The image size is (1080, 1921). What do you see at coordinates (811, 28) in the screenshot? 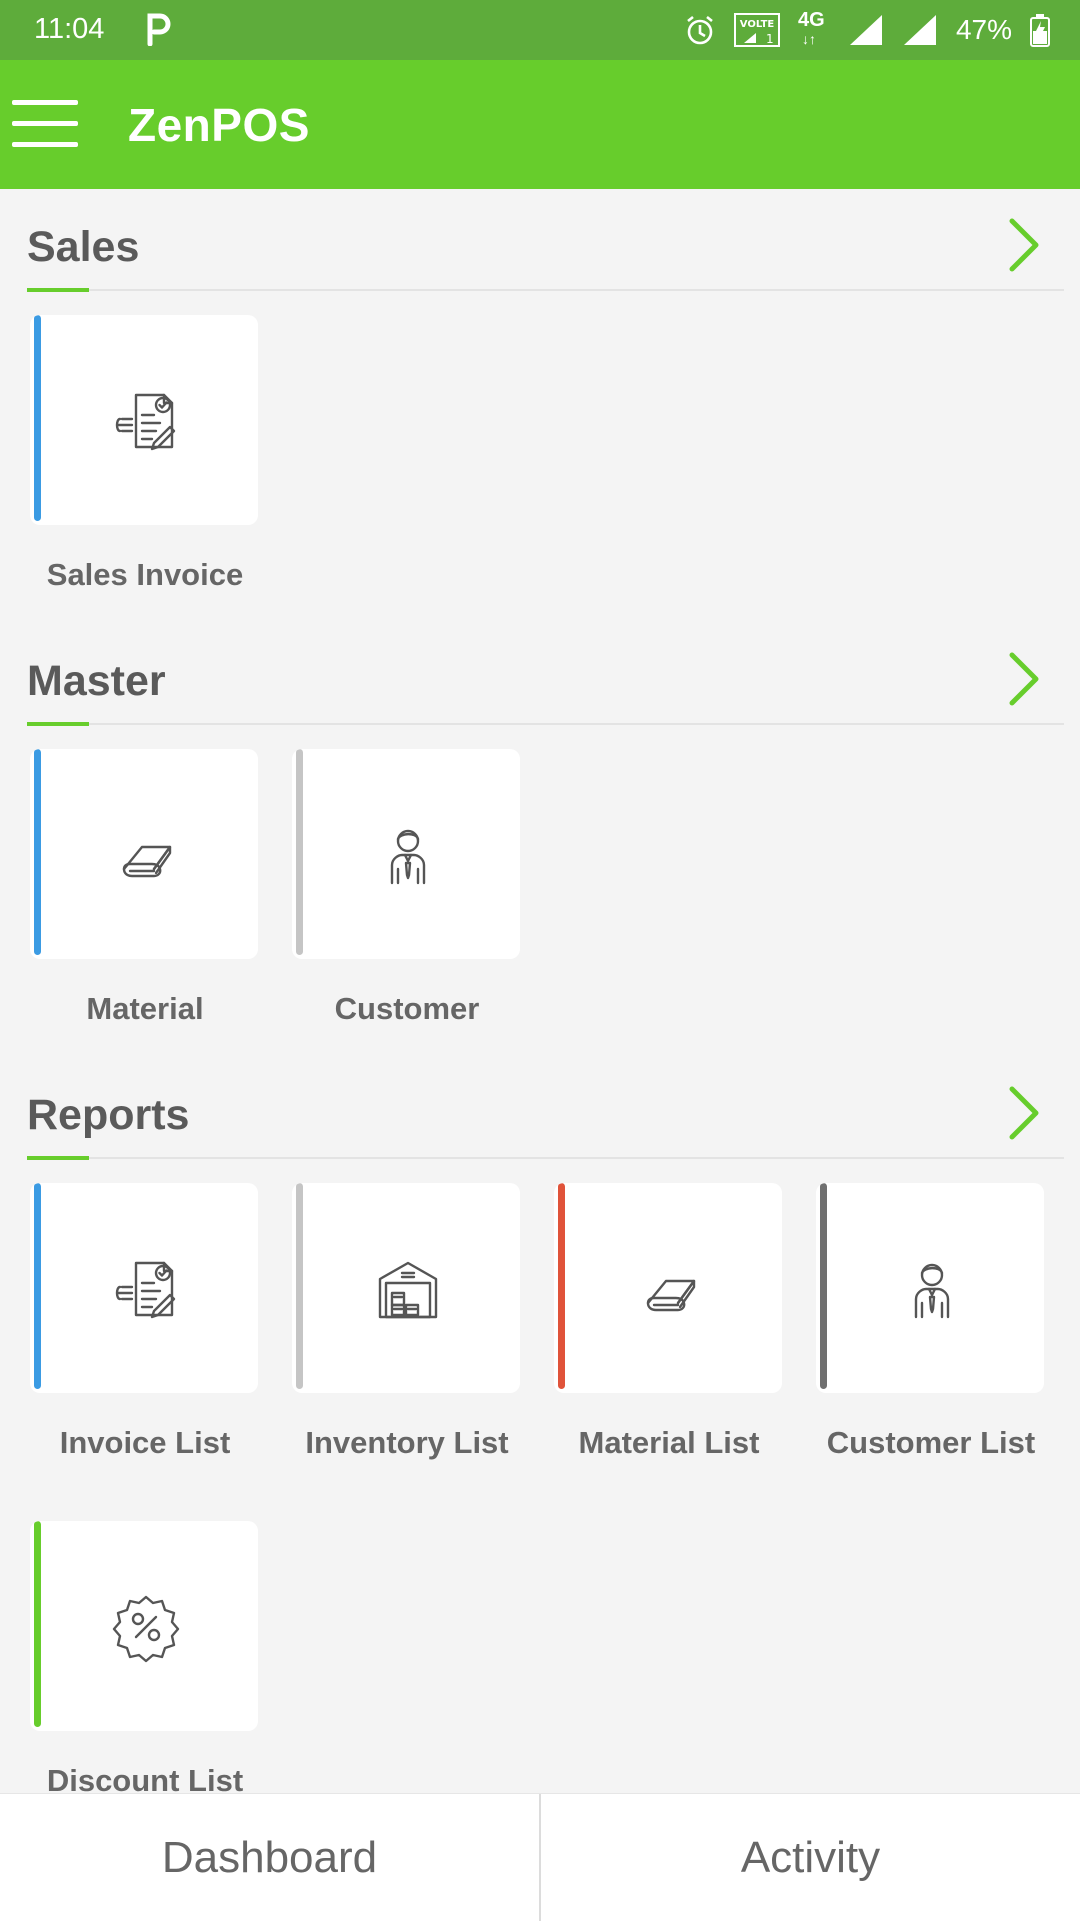
I see `network-type-icon: 4G ↓↑` at bounding box center [811, 28].